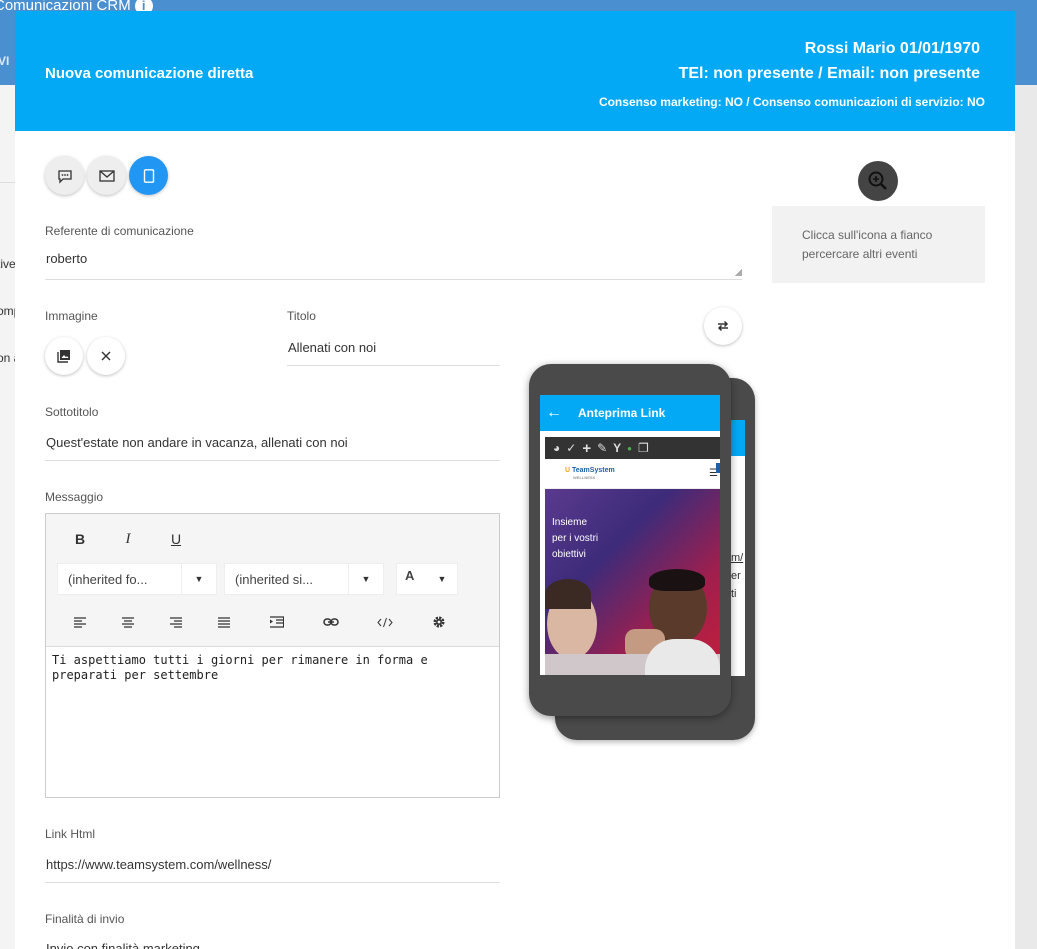  I want to click on referente-field: roberto, so click(393, 265).